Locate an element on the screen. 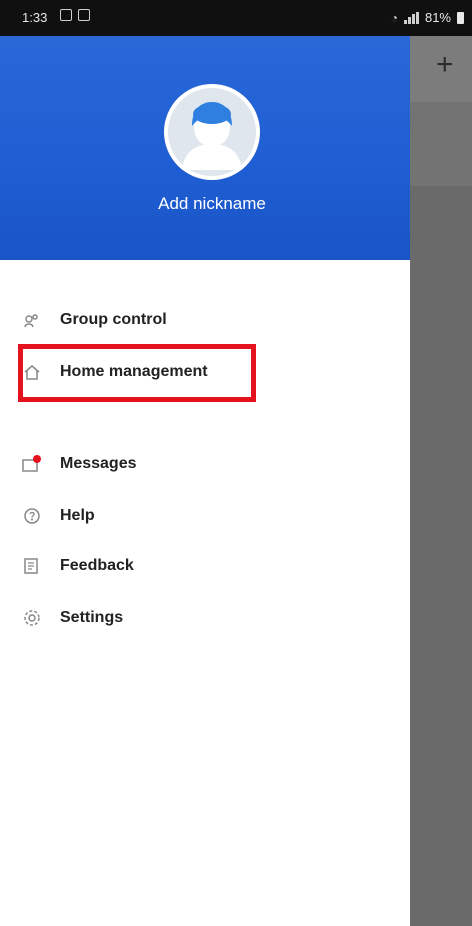 Image resolution: width=472 pixels, height=926 pixels. menu-item-group-control: Group control is located at coordinates (94, 320).